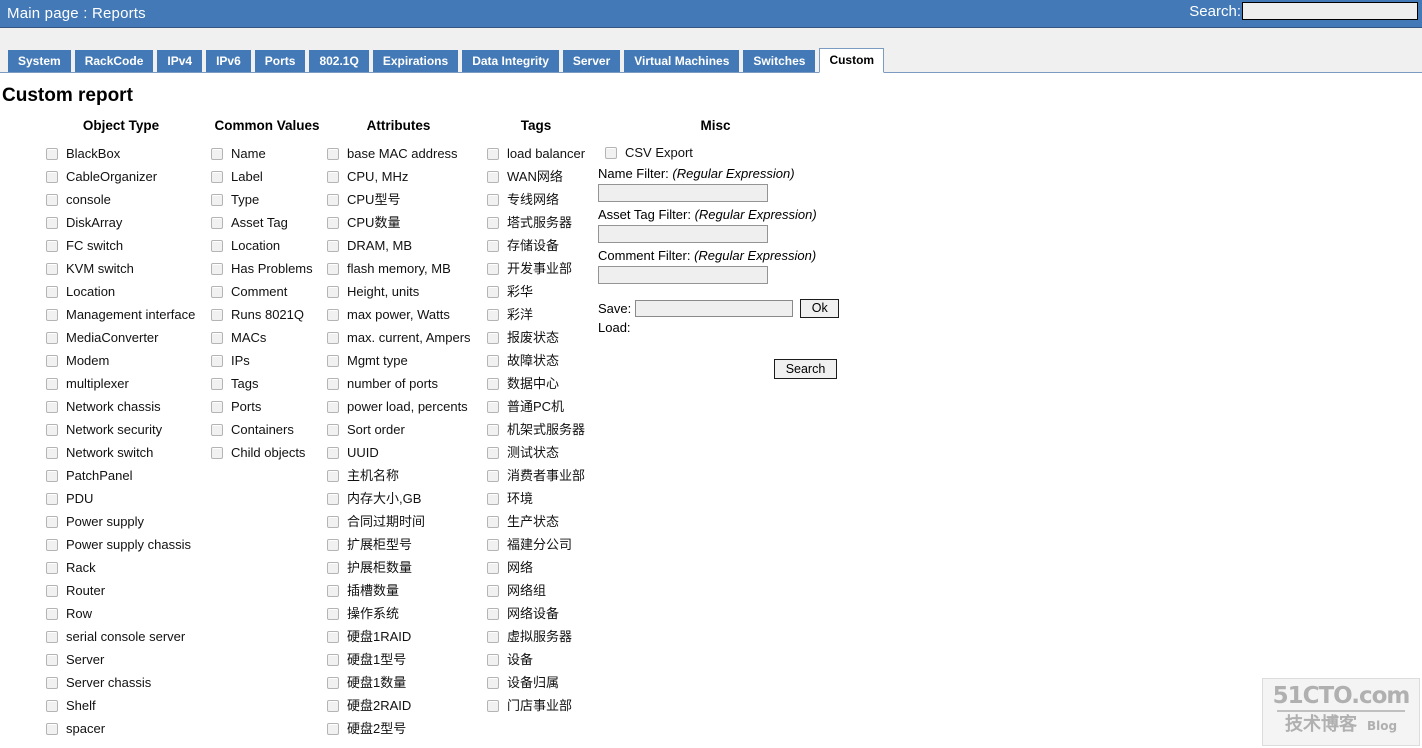 This screenshot has height=748, width=1422. I want to click on checkbox-item: CableOrganizer, so click(131, 176).